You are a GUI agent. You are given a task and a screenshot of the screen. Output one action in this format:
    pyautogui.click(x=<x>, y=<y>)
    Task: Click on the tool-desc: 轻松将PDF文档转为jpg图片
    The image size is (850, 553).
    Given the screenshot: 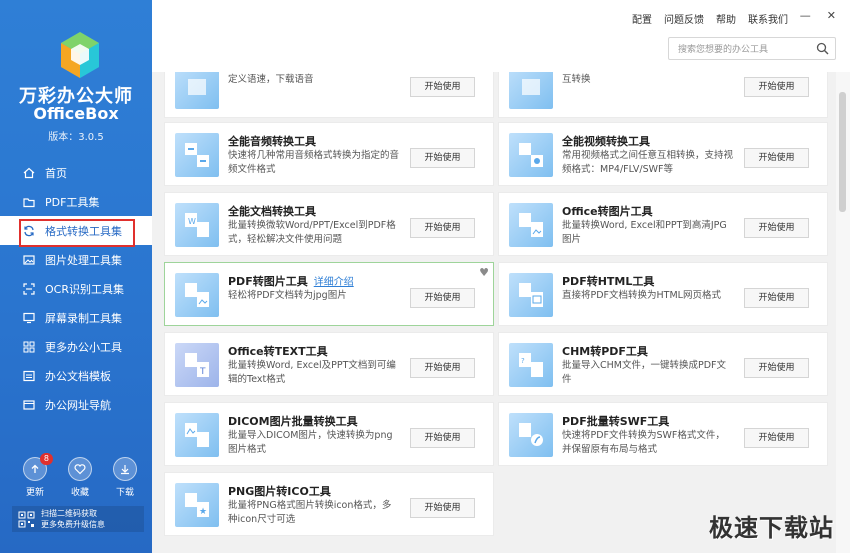 What is the action you would take?
    pyautogui.click(x=287, y=295)
    